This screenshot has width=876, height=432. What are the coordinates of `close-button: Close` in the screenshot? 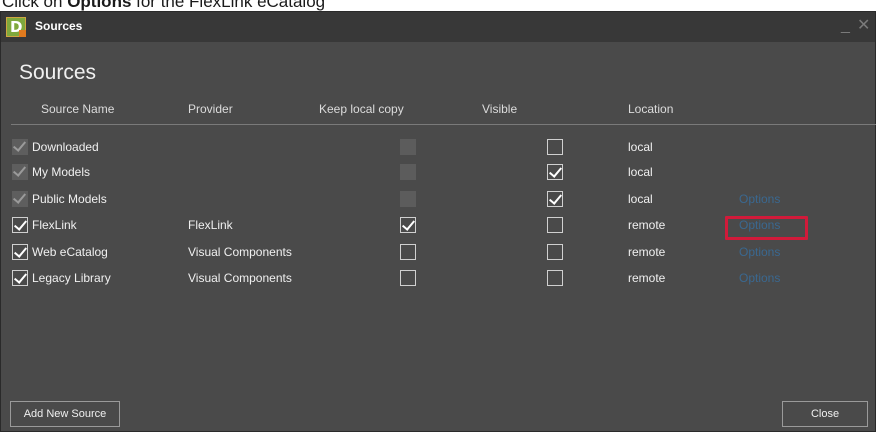 It's located at (825, 414).